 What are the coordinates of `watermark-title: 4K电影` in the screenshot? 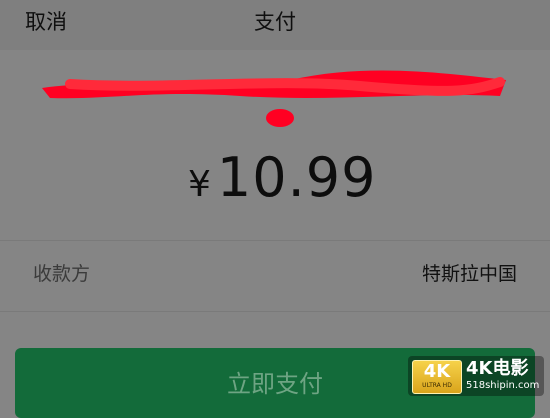 It's located at (497, 368).